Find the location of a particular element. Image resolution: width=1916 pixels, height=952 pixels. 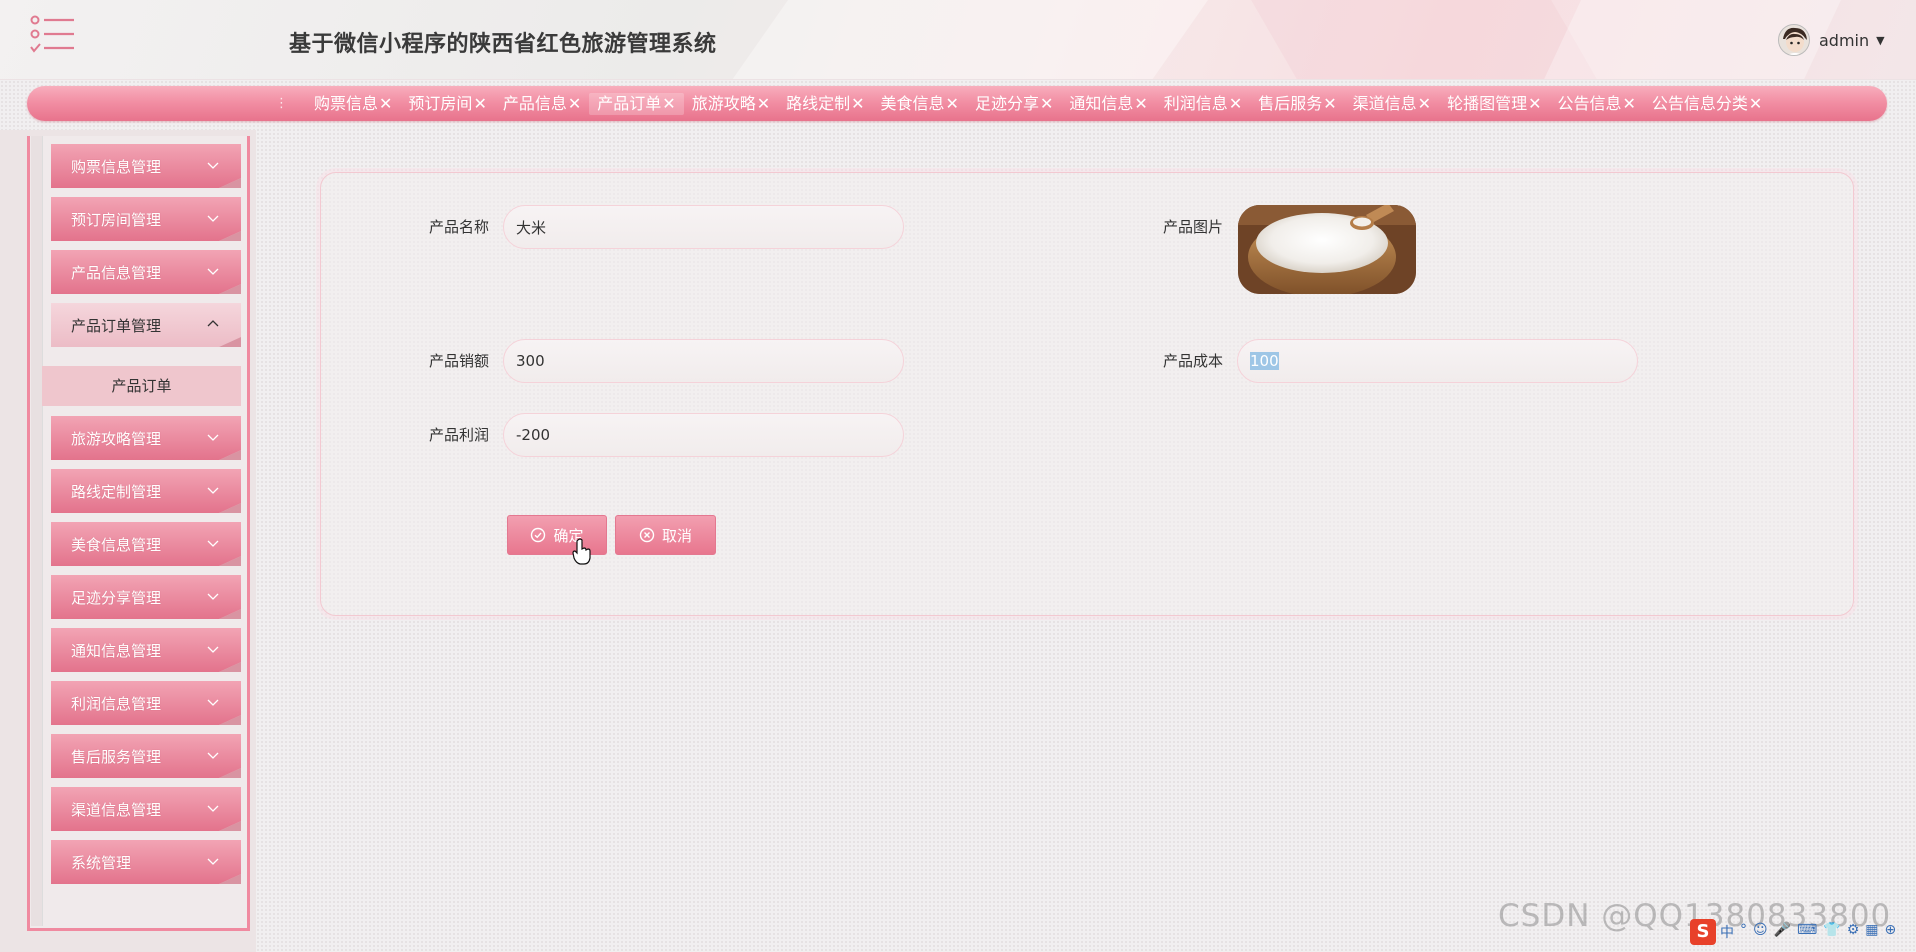

sidebar-item-10: 售后服务管理 is located at coordinates (146, 756).